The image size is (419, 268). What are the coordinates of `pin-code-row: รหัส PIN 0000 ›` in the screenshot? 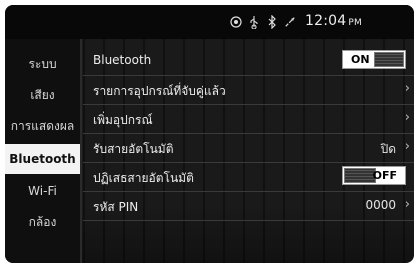 It's located at (248, 206).